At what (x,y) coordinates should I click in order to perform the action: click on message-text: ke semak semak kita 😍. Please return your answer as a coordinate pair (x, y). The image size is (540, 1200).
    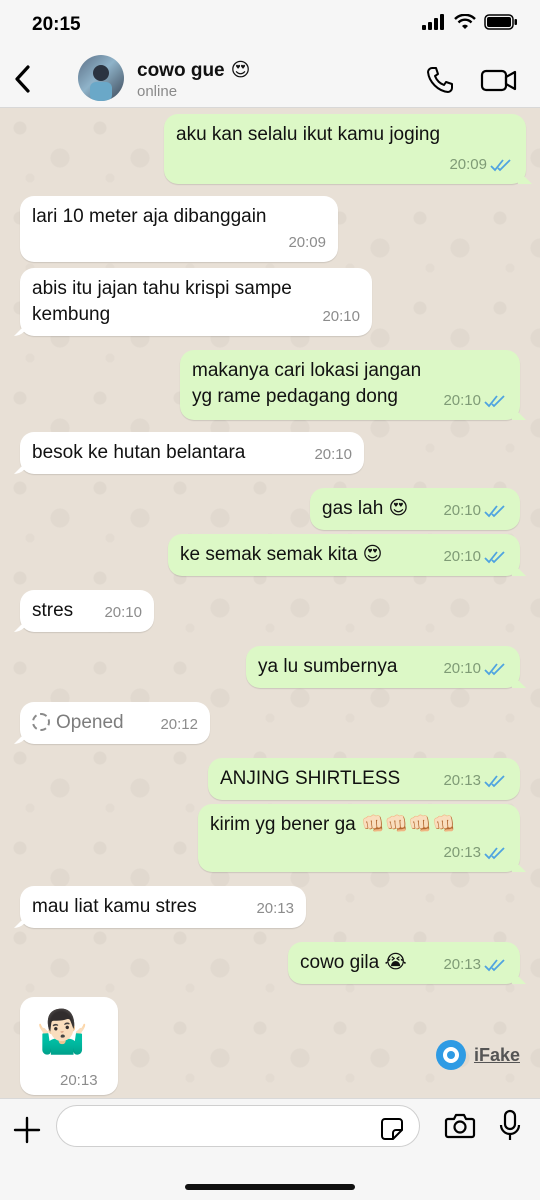
    Looking at the image, I should click on (281, 554).